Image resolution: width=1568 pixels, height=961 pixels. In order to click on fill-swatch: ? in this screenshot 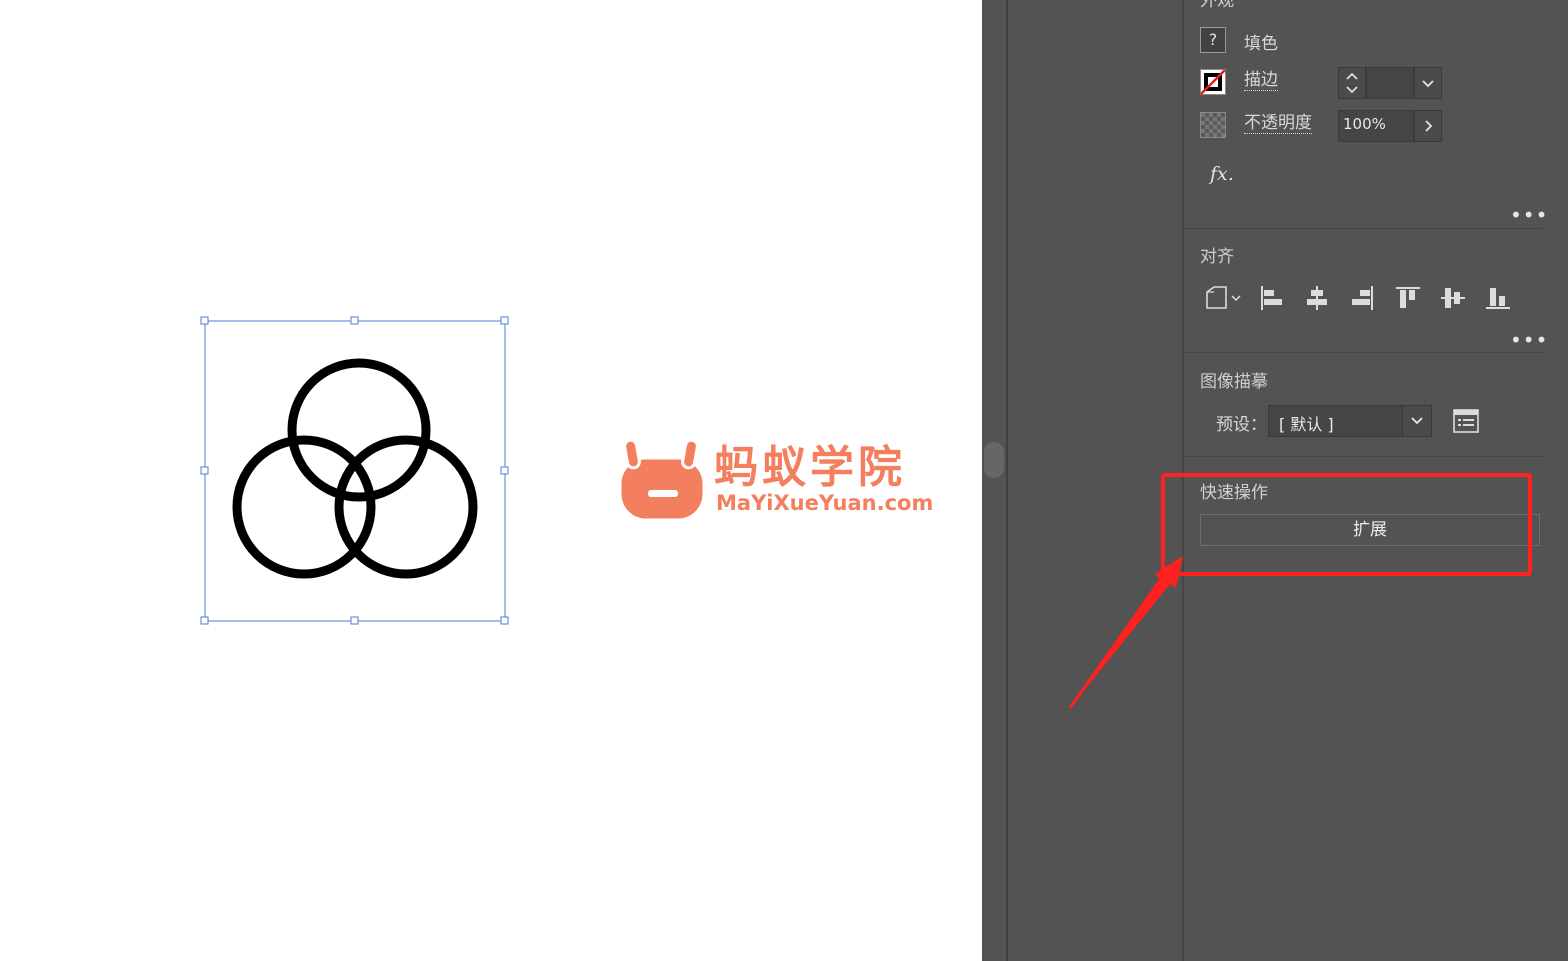, I will do `click(1213, 40)`.